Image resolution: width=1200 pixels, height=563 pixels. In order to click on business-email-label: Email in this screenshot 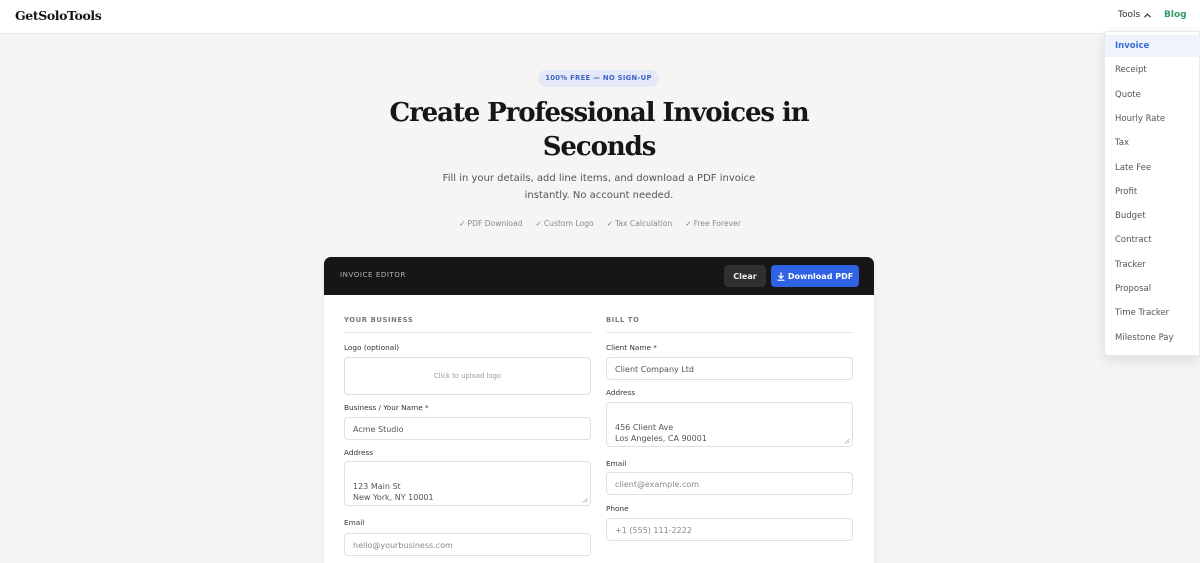, I will do `click(354, 522)`.